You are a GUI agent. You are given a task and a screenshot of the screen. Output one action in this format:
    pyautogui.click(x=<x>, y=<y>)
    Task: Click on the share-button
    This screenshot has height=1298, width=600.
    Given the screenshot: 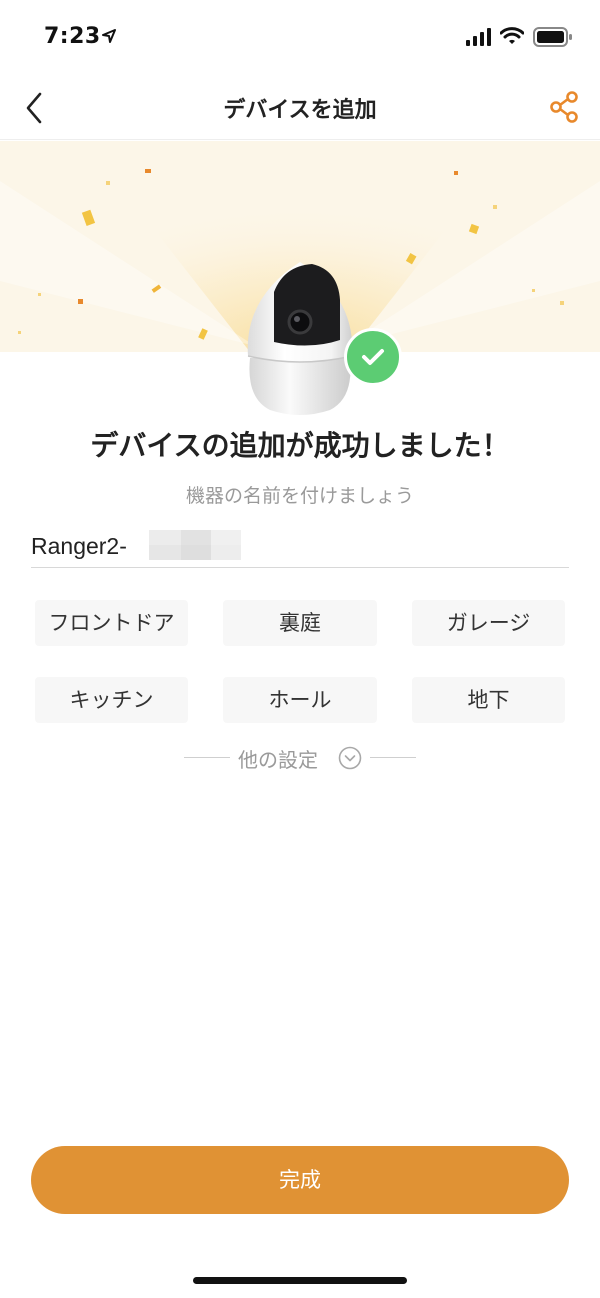 What is the action you would take?
    pyautogui.click(x=565, y=107)
    